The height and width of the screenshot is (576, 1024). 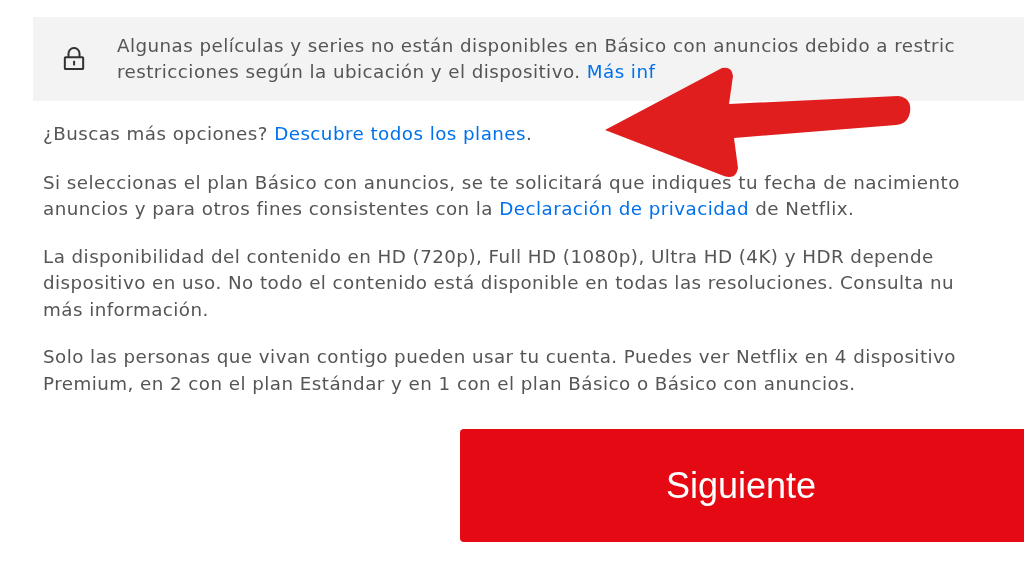 I want to click on link: Más inf, so click(x=621, y=71).